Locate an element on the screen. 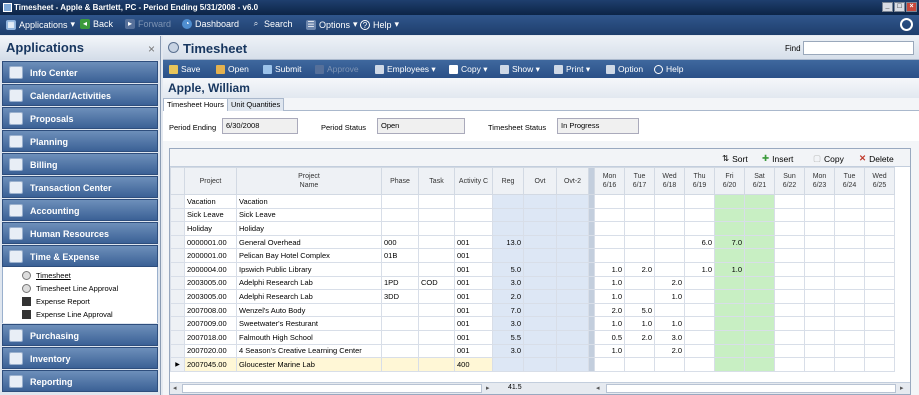 The height and width of the screenshot is (395, 919). table-cell: 2007008.00 is located at coordinates (210, 310).